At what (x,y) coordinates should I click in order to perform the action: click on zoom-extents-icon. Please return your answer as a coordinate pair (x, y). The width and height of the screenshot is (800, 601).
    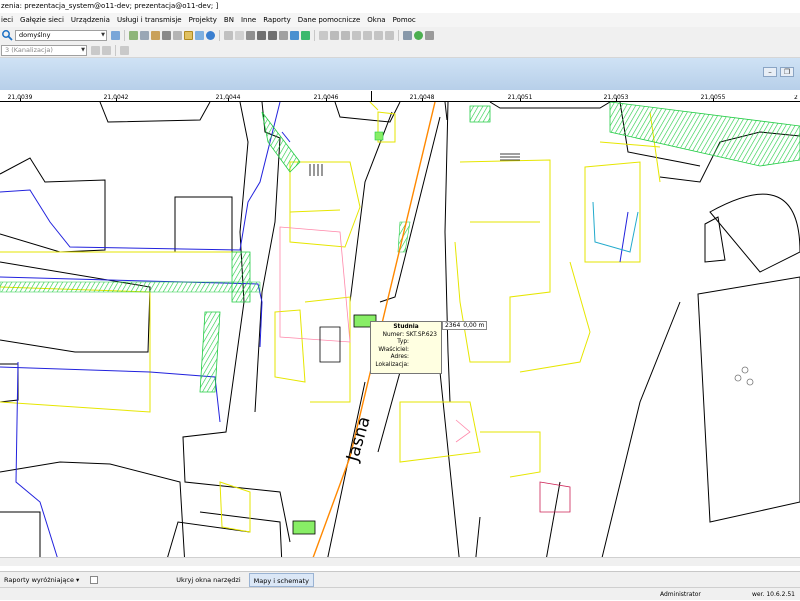
    Looking at the image, I should click on (272, 35).